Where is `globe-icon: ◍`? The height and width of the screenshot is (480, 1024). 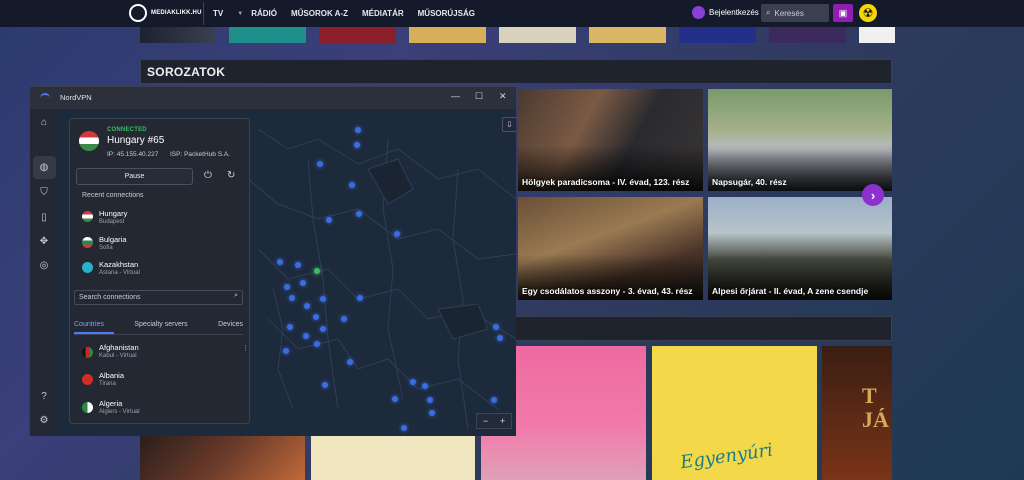
globe-icon: ◍ is located at coordinates (44, 168).